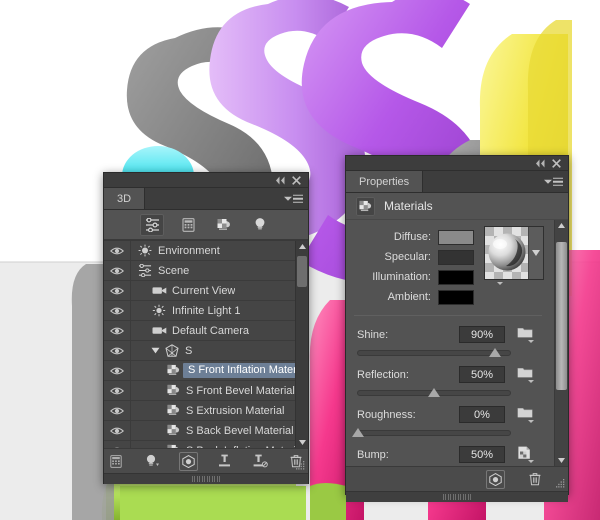  What do you see at coordinates (535, 253) in the screenshot?
I see `preview-dropdown-button` at bounding box center [535, 253].